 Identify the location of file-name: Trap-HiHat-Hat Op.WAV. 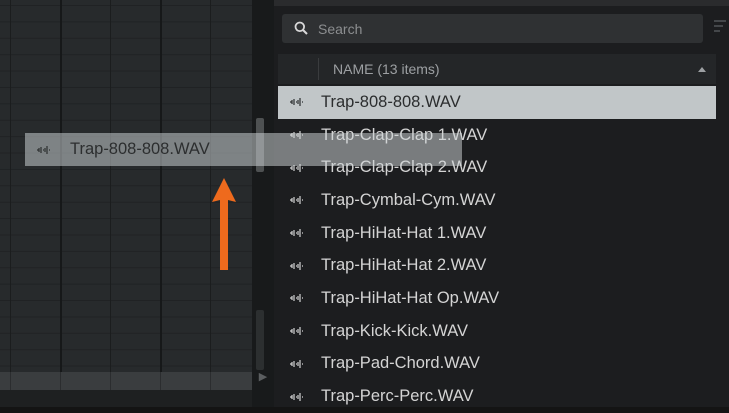
(410, 297).